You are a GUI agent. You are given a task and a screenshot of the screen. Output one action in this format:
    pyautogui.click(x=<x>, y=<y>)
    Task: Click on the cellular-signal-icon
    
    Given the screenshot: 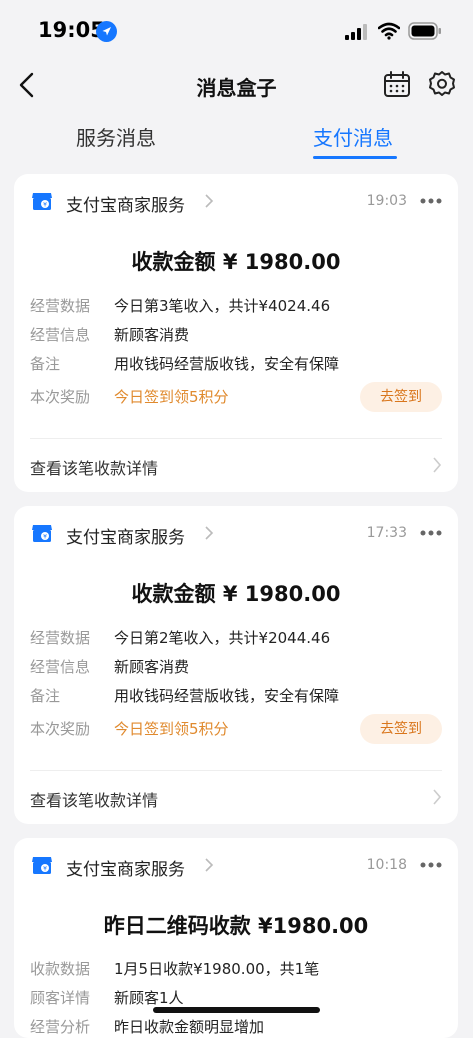 What is the action you would take?
    pyautogui.click(x=356, y=32)
    